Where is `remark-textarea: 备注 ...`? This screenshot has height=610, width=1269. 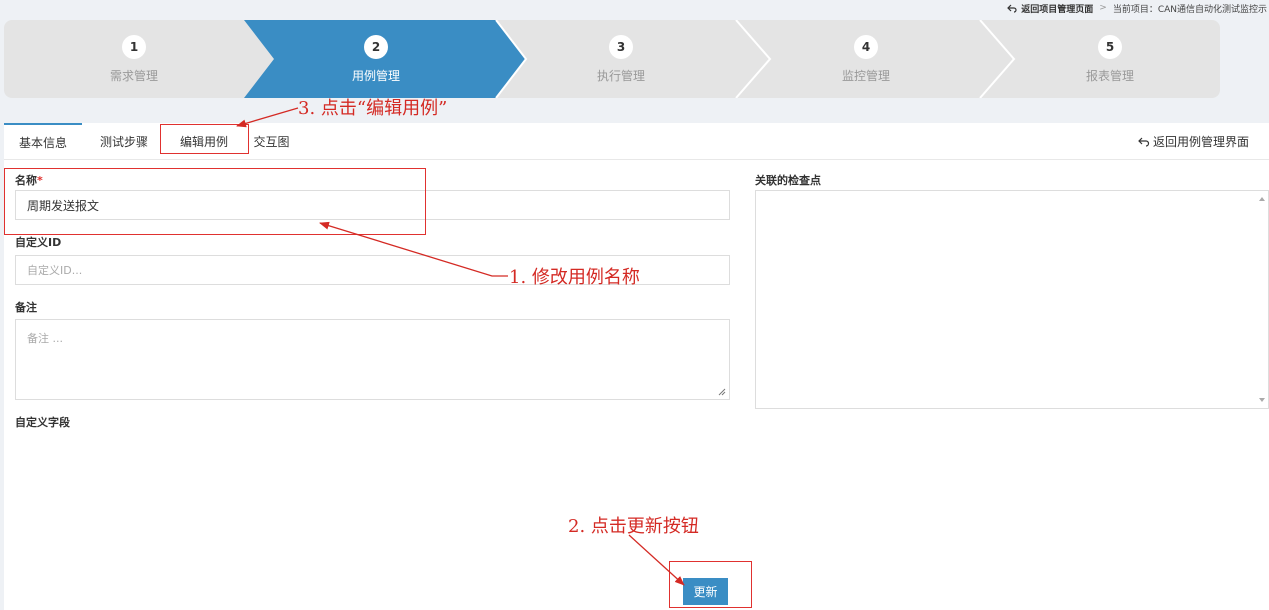 remark-textarea: 备注 ... is located at coordinates (372, 359).